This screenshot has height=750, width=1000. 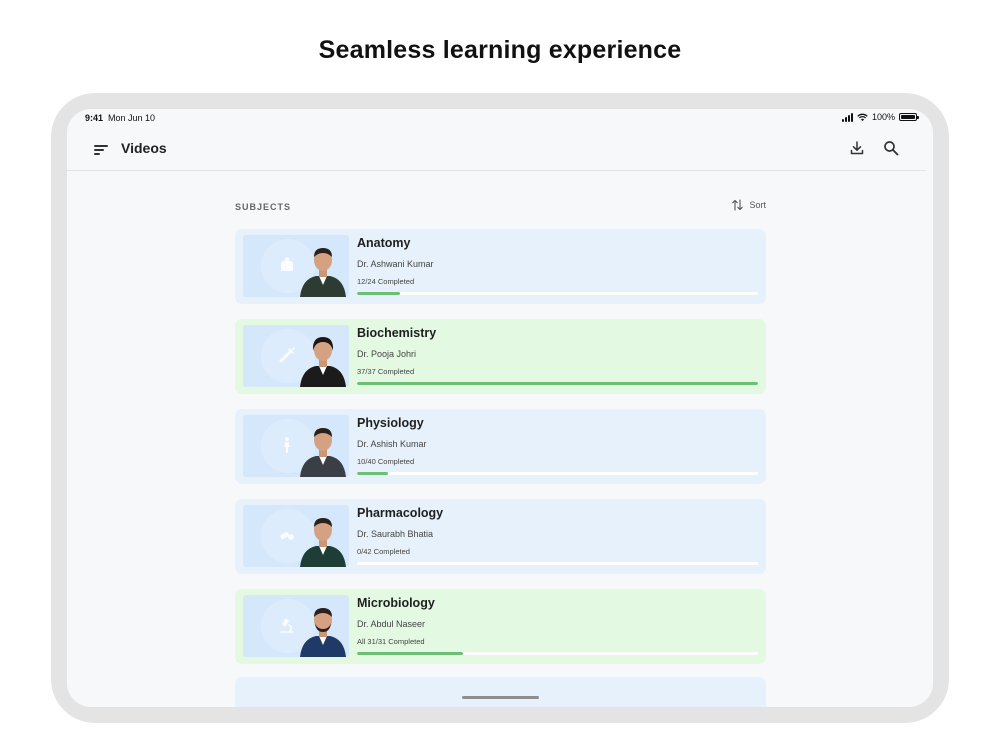 What do you see at coordinates (891, 148) in the screenshot?
I see `search-icon` at bounding box center [891, 148].